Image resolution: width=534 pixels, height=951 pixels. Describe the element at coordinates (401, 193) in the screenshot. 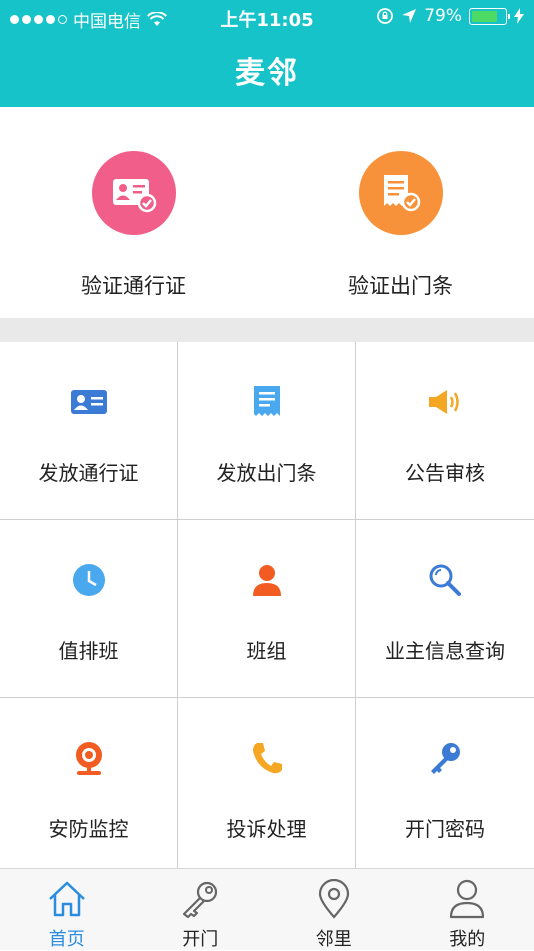

I see `receipt-check-icon` at that location.